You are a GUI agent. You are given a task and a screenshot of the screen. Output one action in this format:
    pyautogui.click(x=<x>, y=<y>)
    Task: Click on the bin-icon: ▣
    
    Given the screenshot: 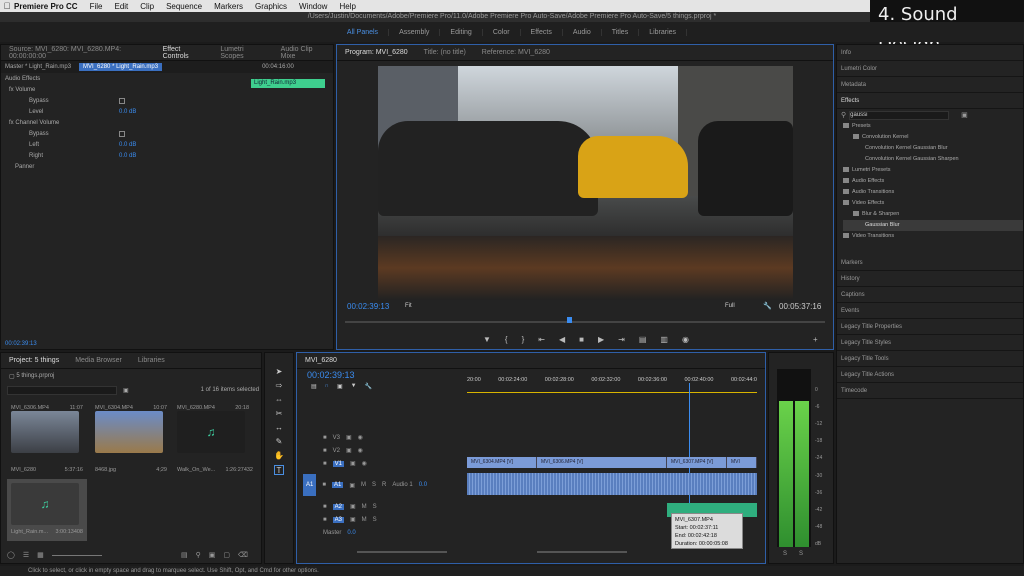 What is the action you would take?
    pyautogui.click(x=126, y=390)
    